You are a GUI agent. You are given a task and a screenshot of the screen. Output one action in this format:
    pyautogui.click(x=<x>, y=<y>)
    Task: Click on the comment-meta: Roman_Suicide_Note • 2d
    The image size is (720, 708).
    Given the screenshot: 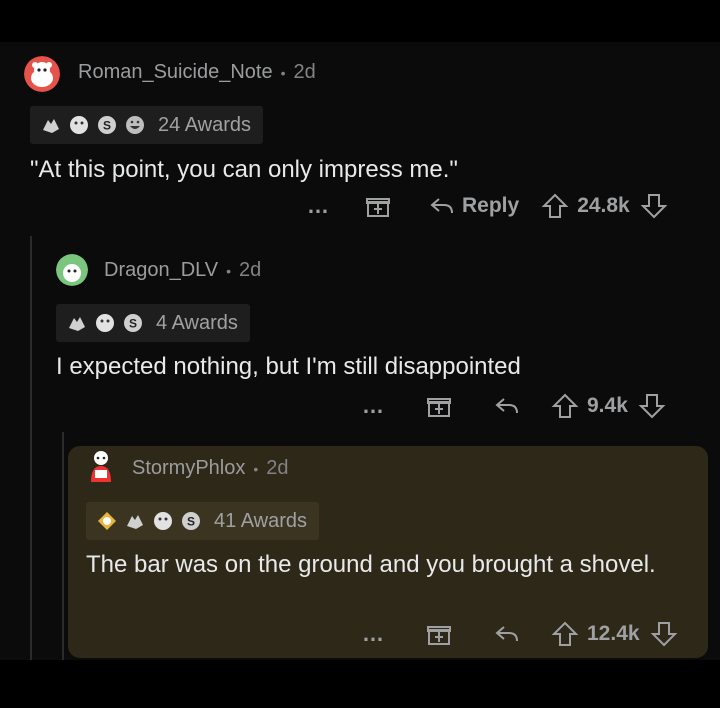 What is the action you would take?
    pyautogui.click(x=197, y=72)
    